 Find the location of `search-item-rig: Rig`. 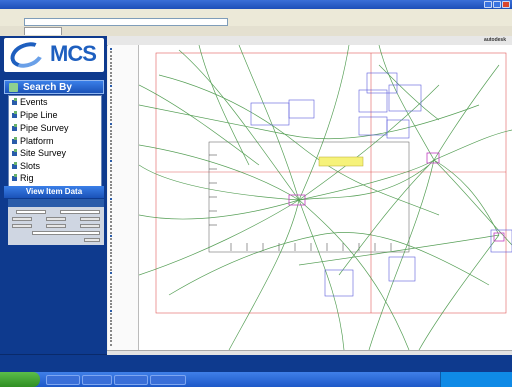

search-item-rig: Rig is located at coordinates (23, 178).